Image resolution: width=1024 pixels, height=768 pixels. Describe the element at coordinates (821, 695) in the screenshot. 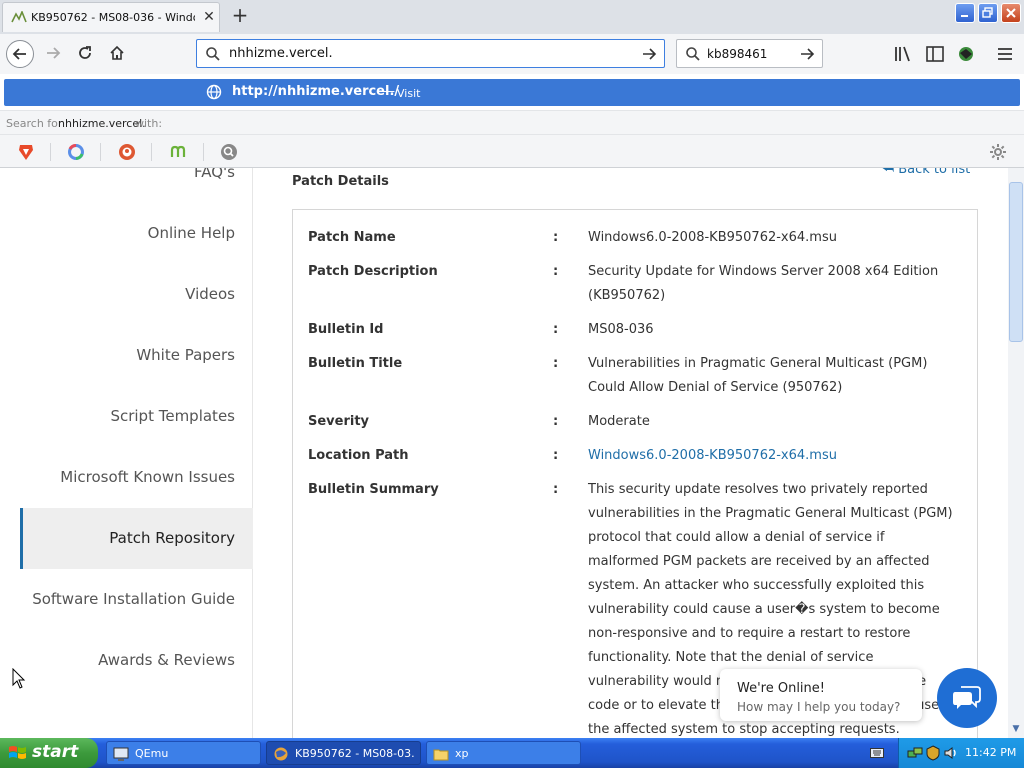

I see `chat-greeting-bubble: We're Online! How may I help you today?` at that location.